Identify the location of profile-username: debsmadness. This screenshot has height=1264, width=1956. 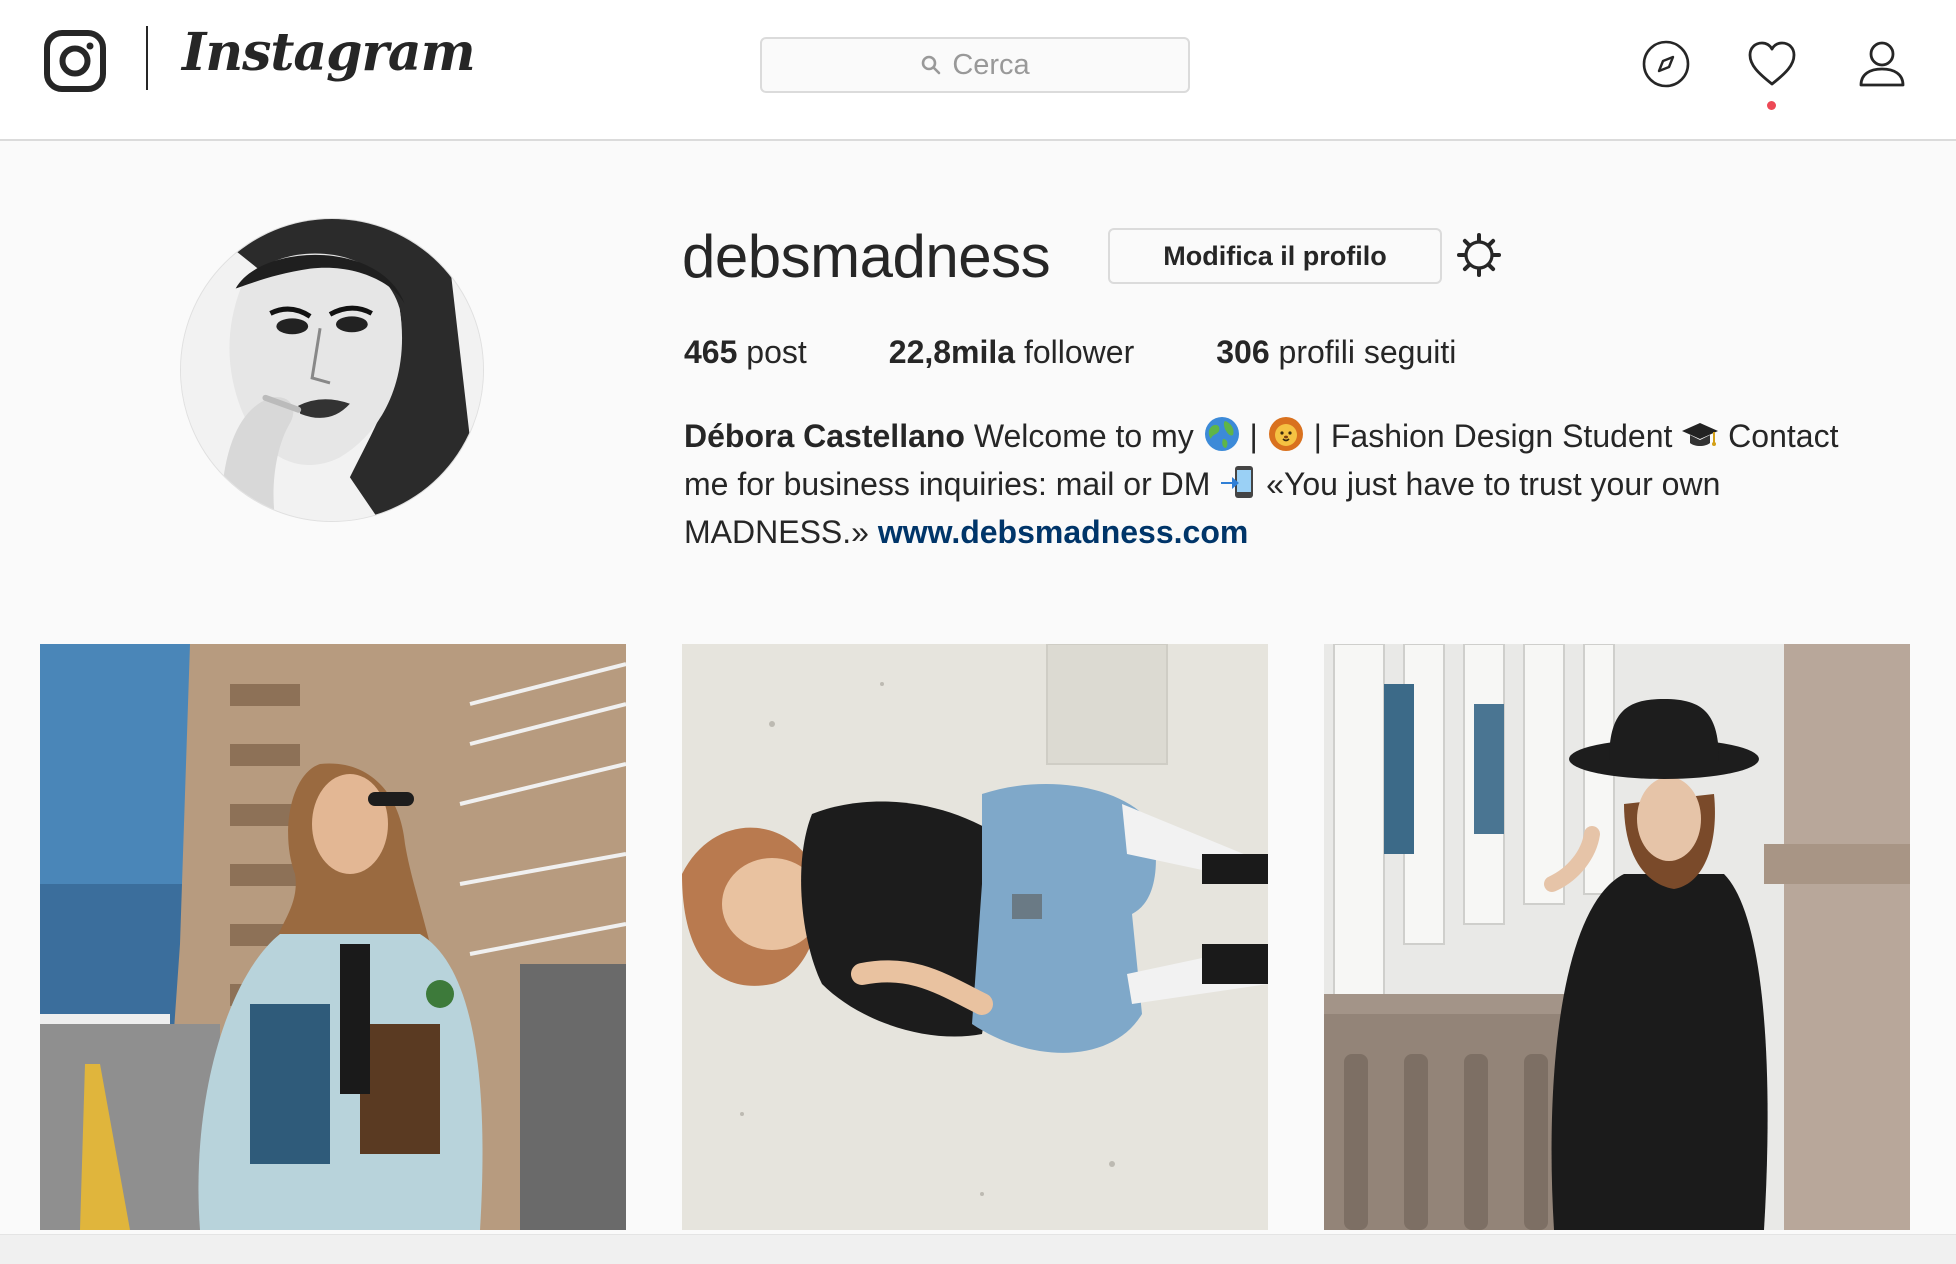
(866, 256).